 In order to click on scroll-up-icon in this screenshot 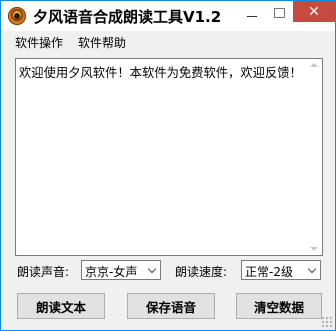, I will do `click(314, 65)`.